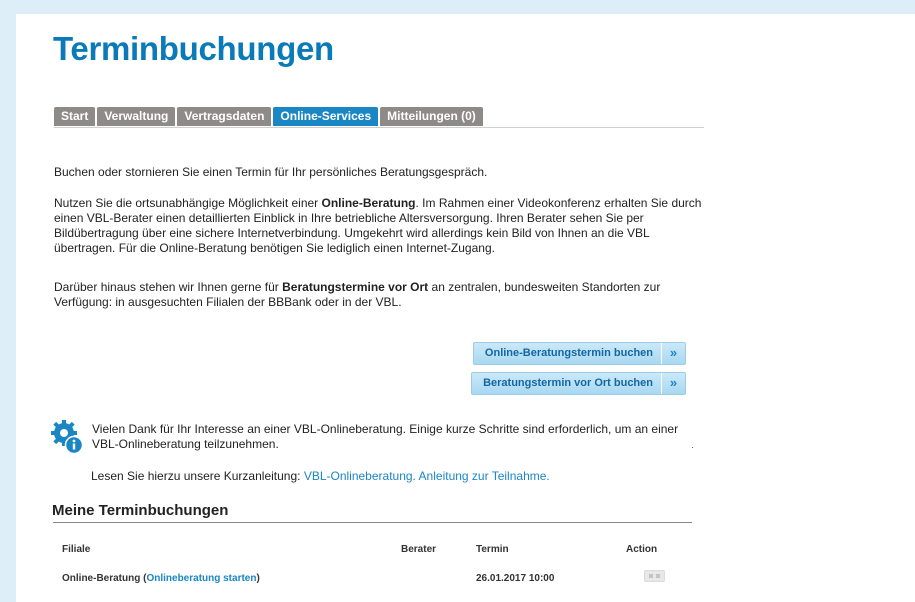 The width and height of the screenshot is (915, 602). What do you see at coordinates (355, 287) in the screenshot?
I see `intro-p3-bold: Beratungstermine vor Ort` at bounding box center [355, 287].